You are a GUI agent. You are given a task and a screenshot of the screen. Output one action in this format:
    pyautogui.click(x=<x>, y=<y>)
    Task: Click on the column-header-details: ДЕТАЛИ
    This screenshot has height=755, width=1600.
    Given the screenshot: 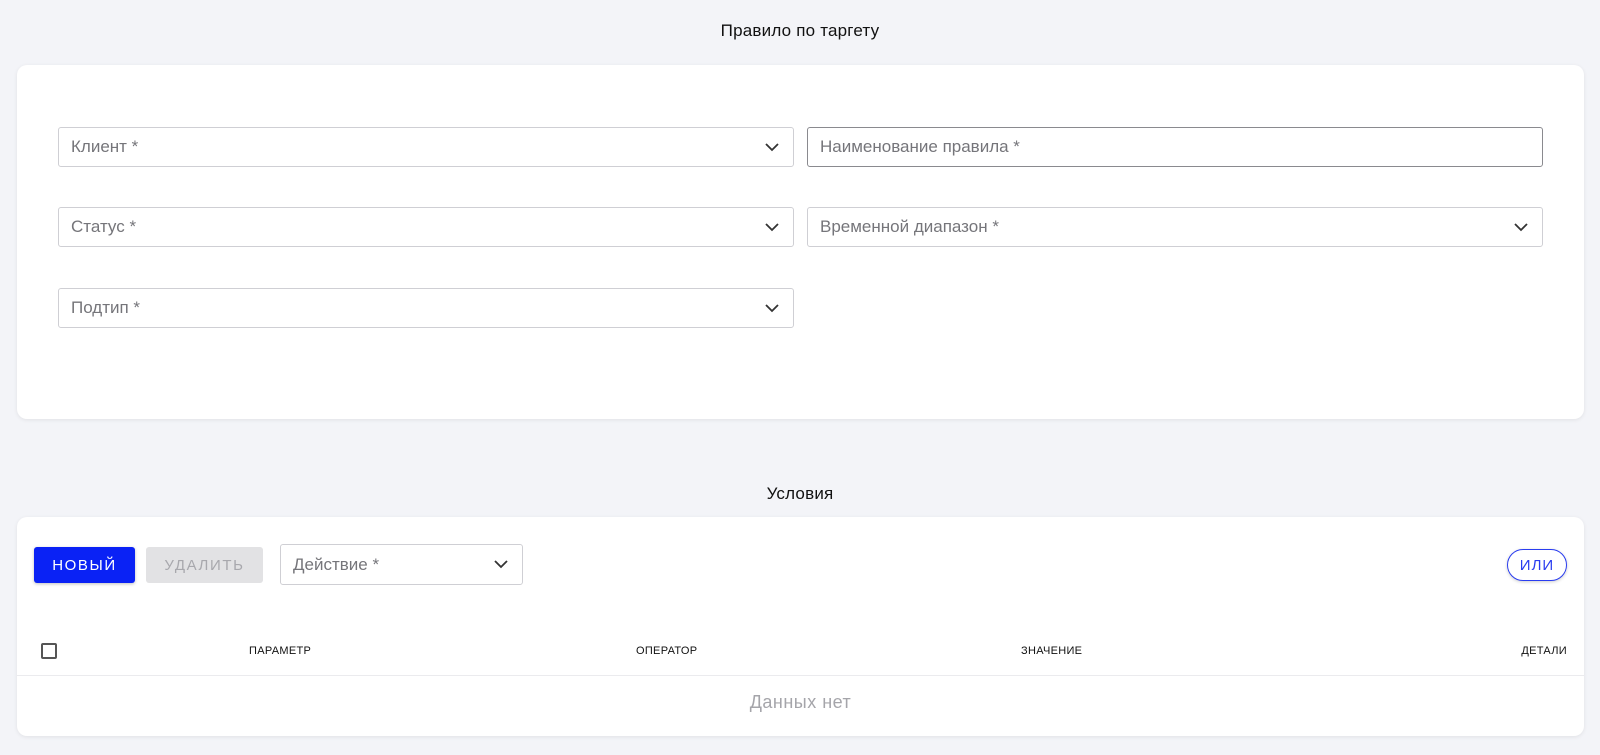 What is the action you would take?
    pyautogui.click(x=1544, y=651)
    